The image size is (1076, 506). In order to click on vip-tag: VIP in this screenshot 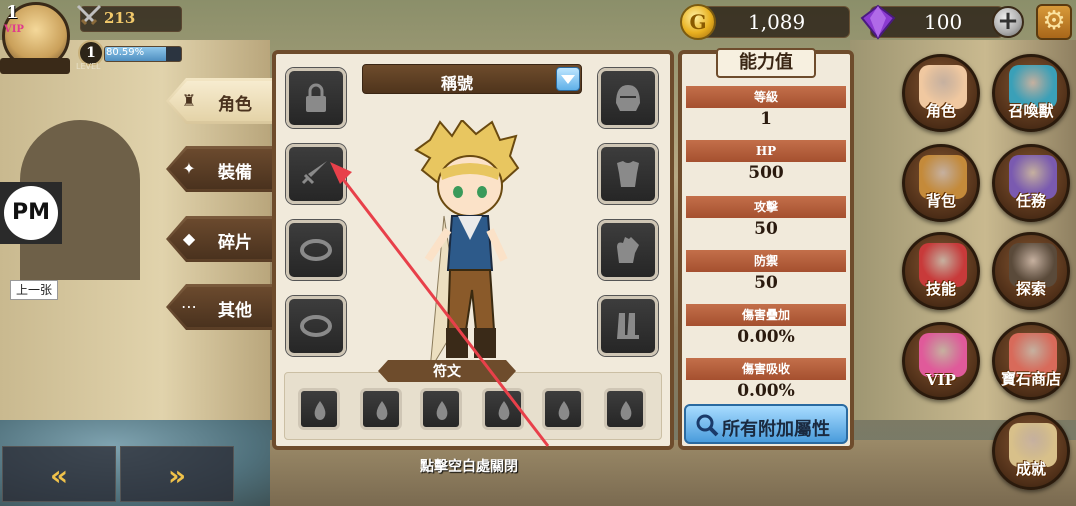, I will do `click(14, 29)`.